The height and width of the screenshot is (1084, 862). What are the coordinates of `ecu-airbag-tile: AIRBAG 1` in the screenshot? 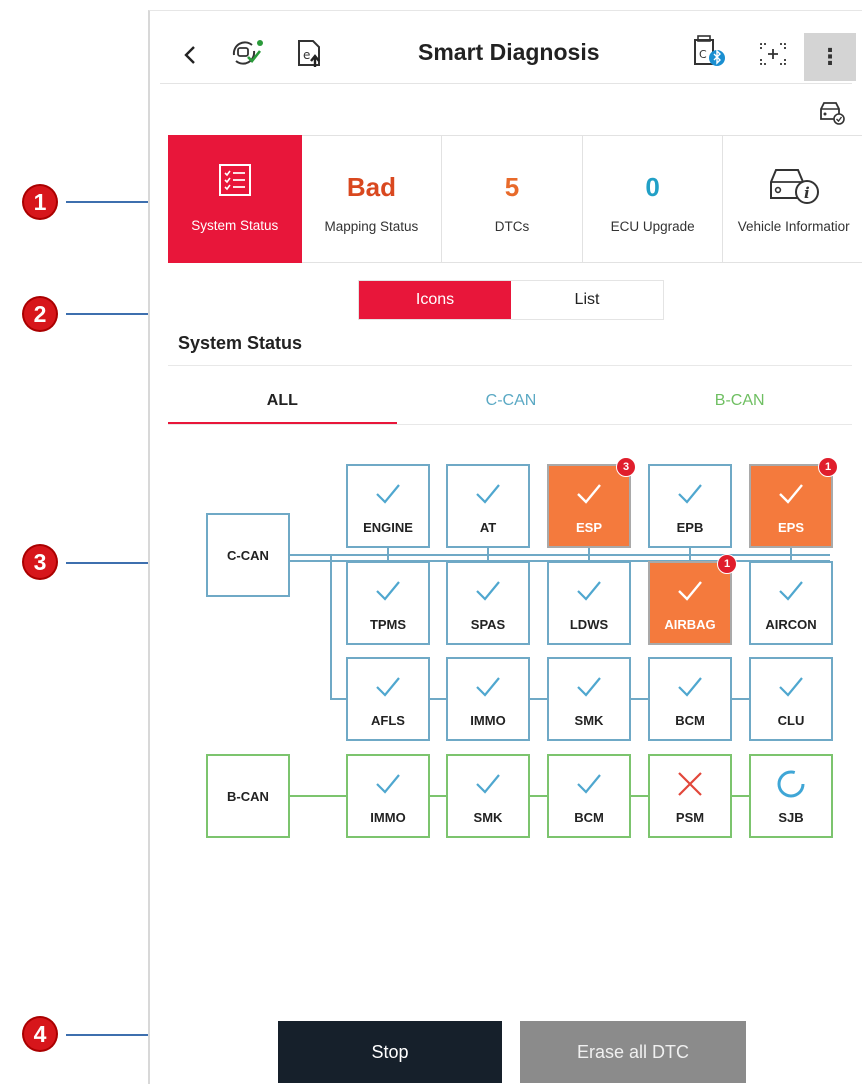 It's located at (692, 599).